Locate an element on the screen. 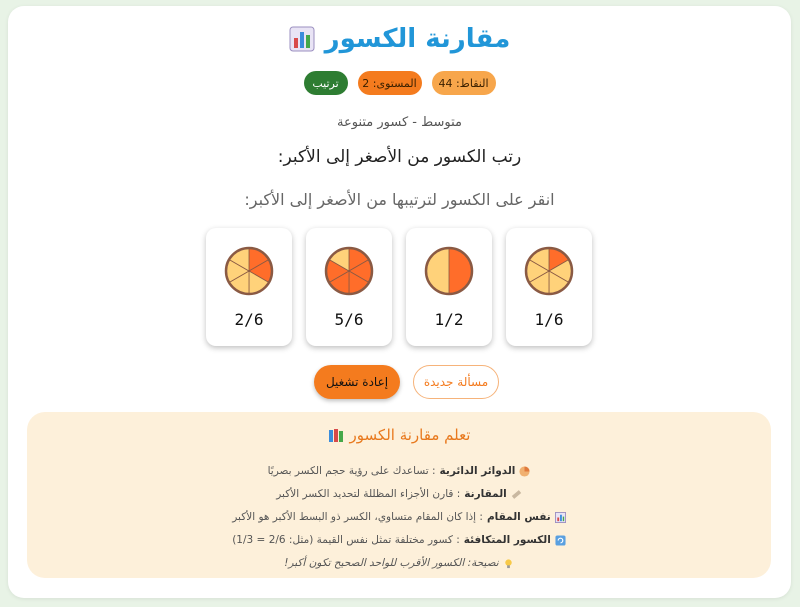 This screenshot has width=800, height=607. fraction-card: 1/6 is located at coordinates (549, 287).